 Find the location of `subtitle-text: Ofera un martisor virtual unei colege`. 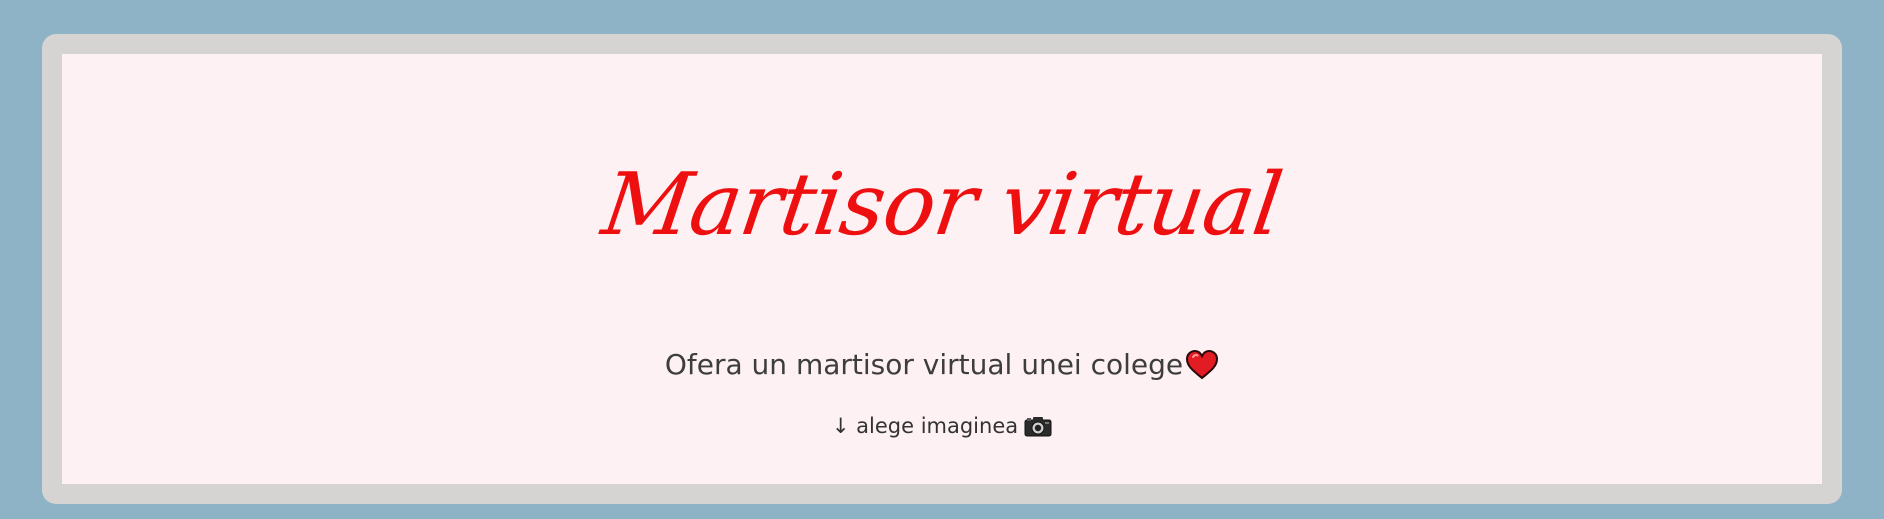

subtitle-text: Ofera un martisor virtual unei colege is located at coordinates (924, 364).